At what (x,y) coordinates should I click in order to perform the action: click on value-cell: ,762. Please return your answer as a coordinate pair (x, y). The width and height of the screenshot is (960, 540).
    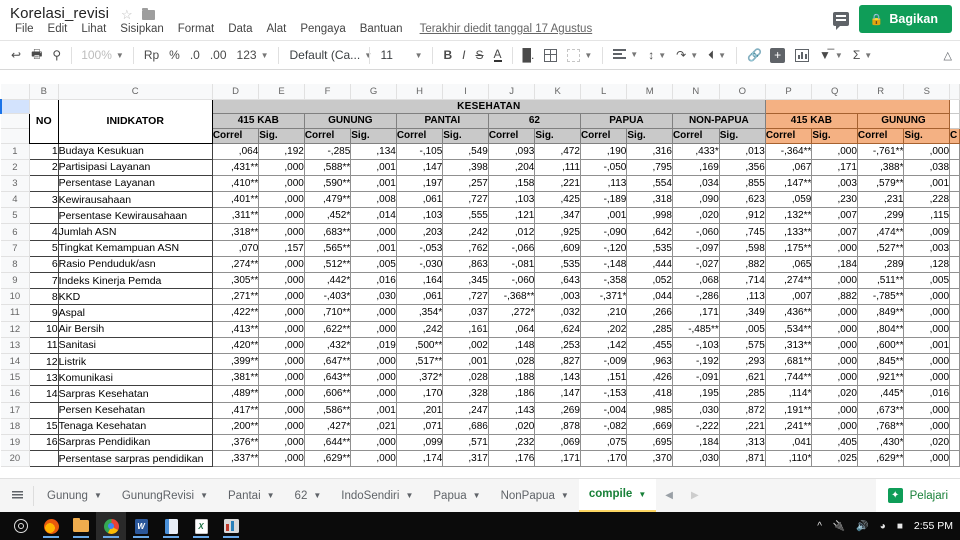
    Looking at the image, I should click on (465, 248).